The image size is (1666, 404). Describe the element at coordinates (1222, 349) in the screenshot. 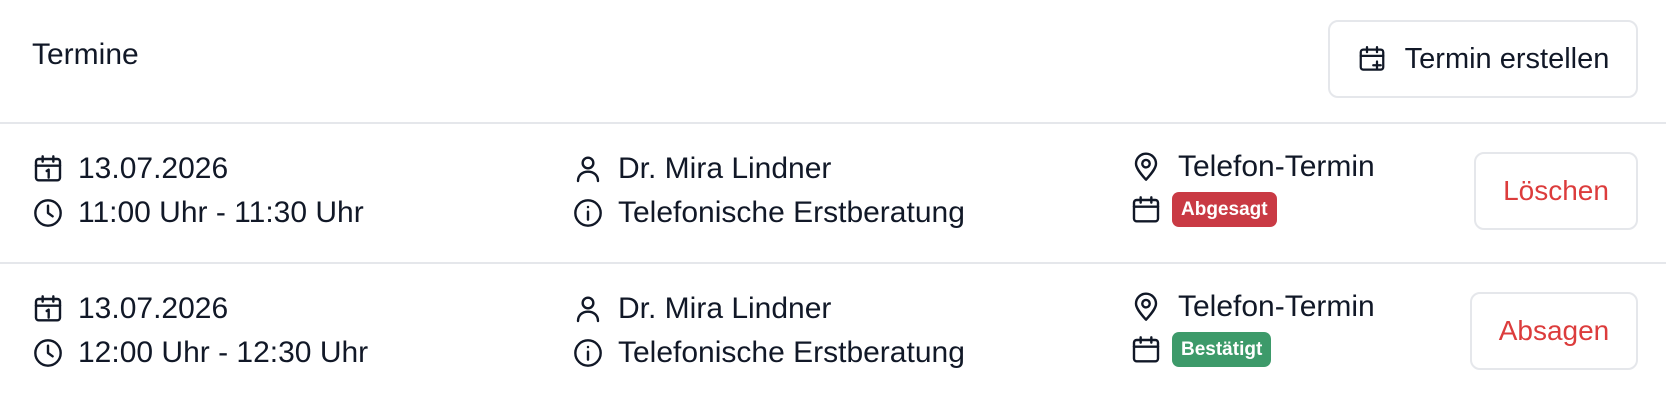

I see `status-badge: Bestätigt` at that location.